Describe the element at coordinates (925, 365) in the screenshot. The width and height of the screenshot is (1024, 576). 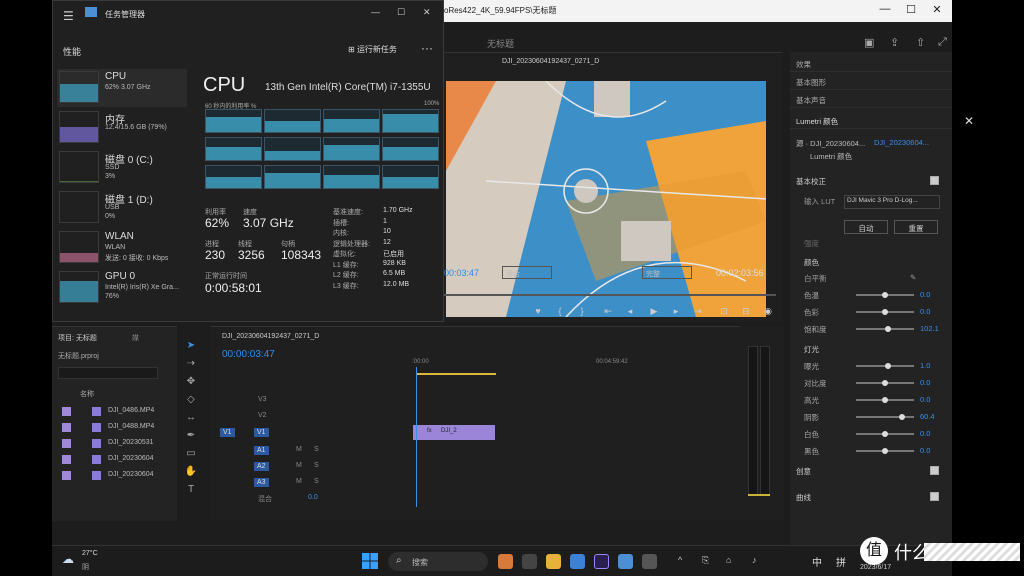
I see `slider-value: 1.0` at that location.